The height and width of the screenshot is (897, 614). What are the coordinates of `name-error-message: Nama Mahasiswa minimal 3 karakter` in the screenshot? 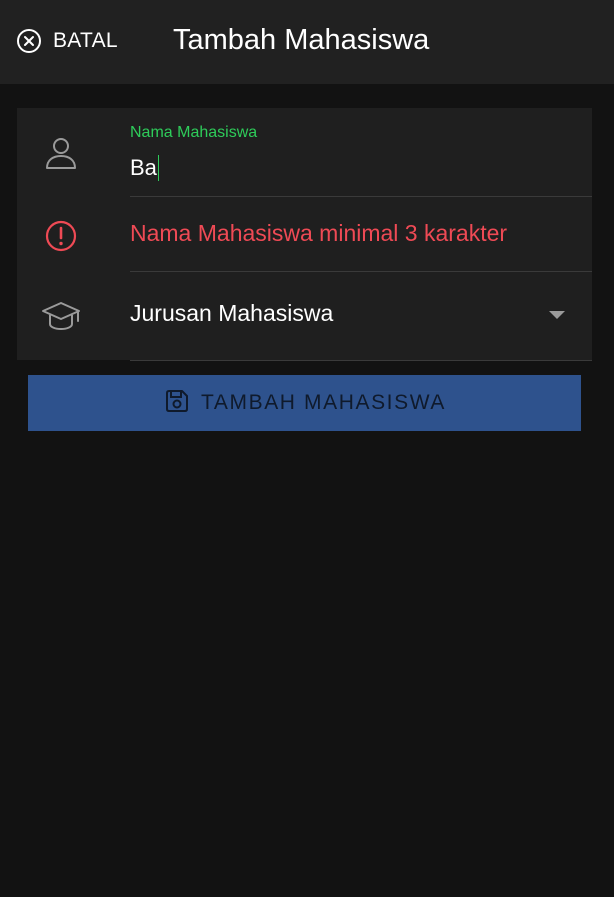 It's located at (319, 233).